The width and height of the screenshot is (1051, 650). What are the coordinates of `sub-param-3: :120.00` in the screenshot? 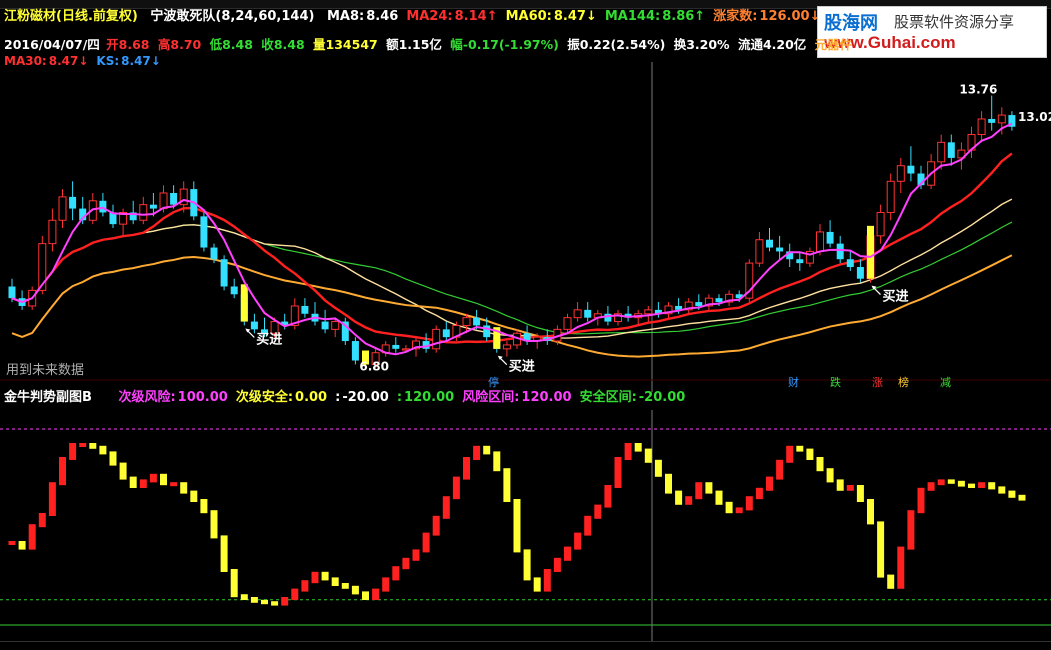 It's located at (425, 397).